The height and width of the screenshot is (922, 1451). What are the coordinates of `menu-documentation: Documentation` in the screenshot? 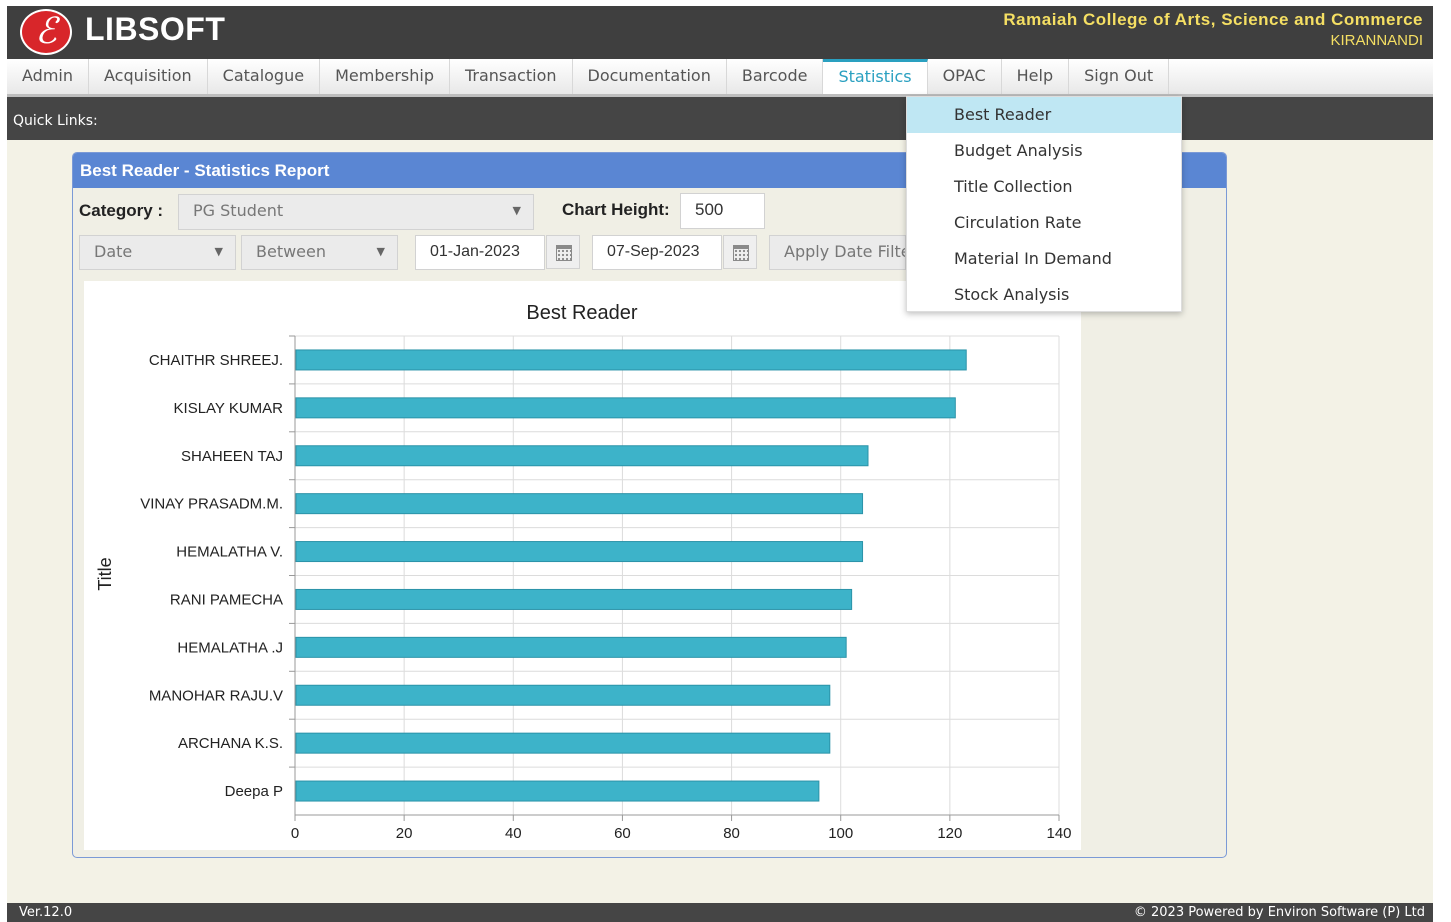 It's located at (650, 76).